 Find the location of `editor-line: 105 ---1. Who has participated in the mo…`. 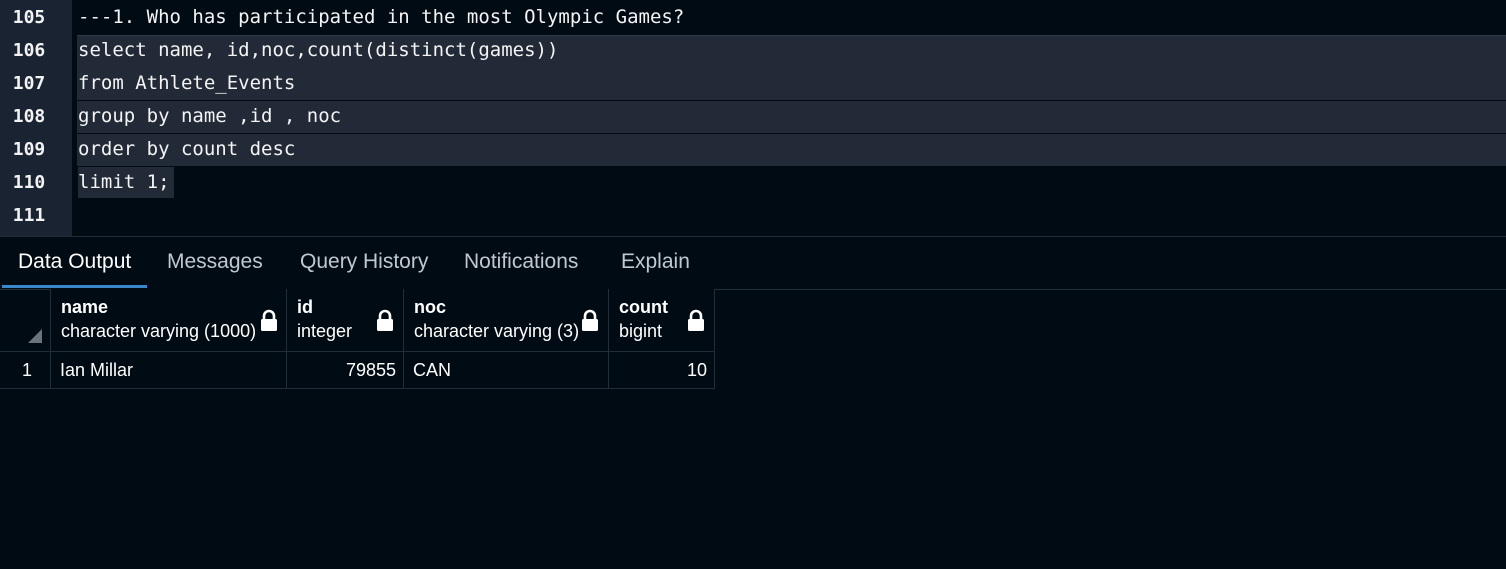

editor-line: 105 ---1. Who has participated in the mo… is located at coordinates (753, 17).